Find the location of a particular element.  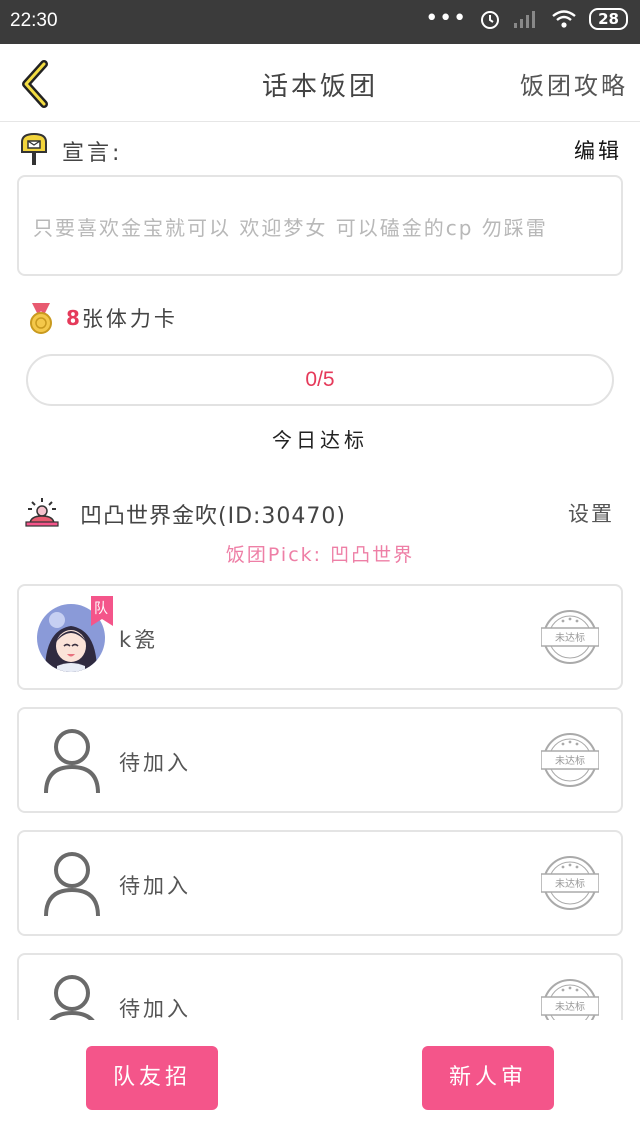

signal-icon is located at coordinates (525, 19).